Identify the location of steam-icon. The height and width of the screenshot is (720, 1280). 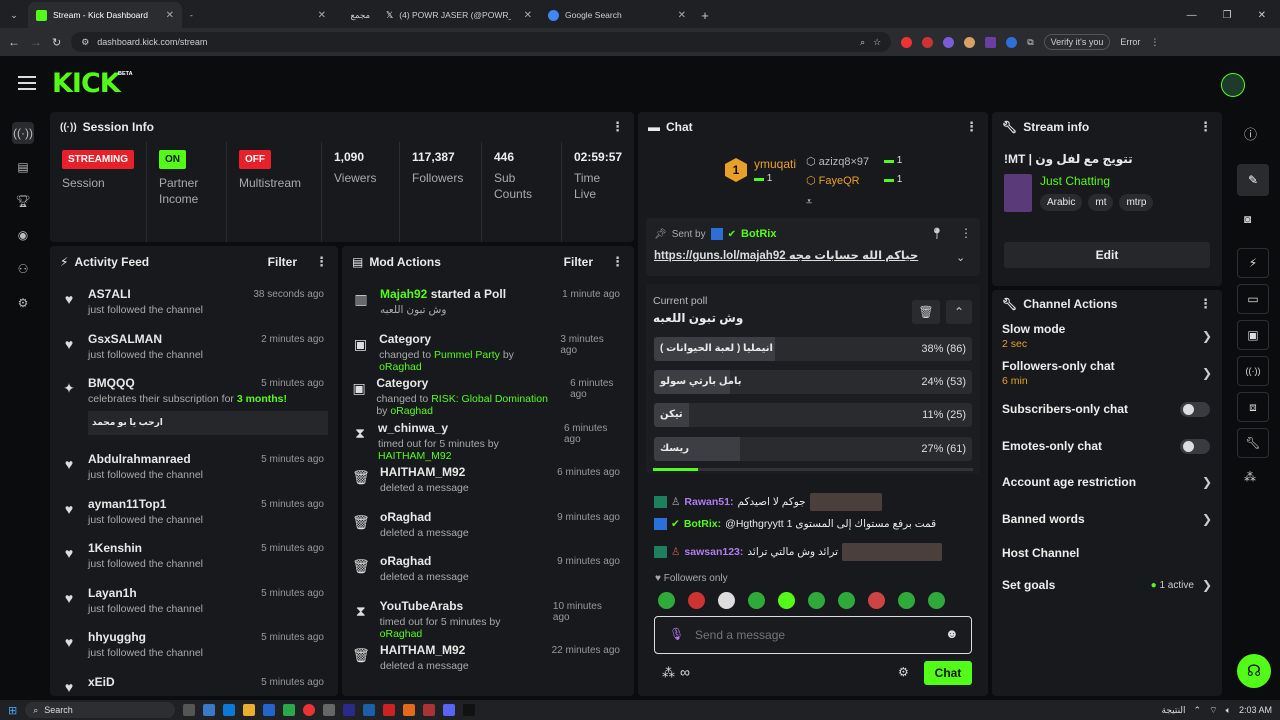
(369, 710).